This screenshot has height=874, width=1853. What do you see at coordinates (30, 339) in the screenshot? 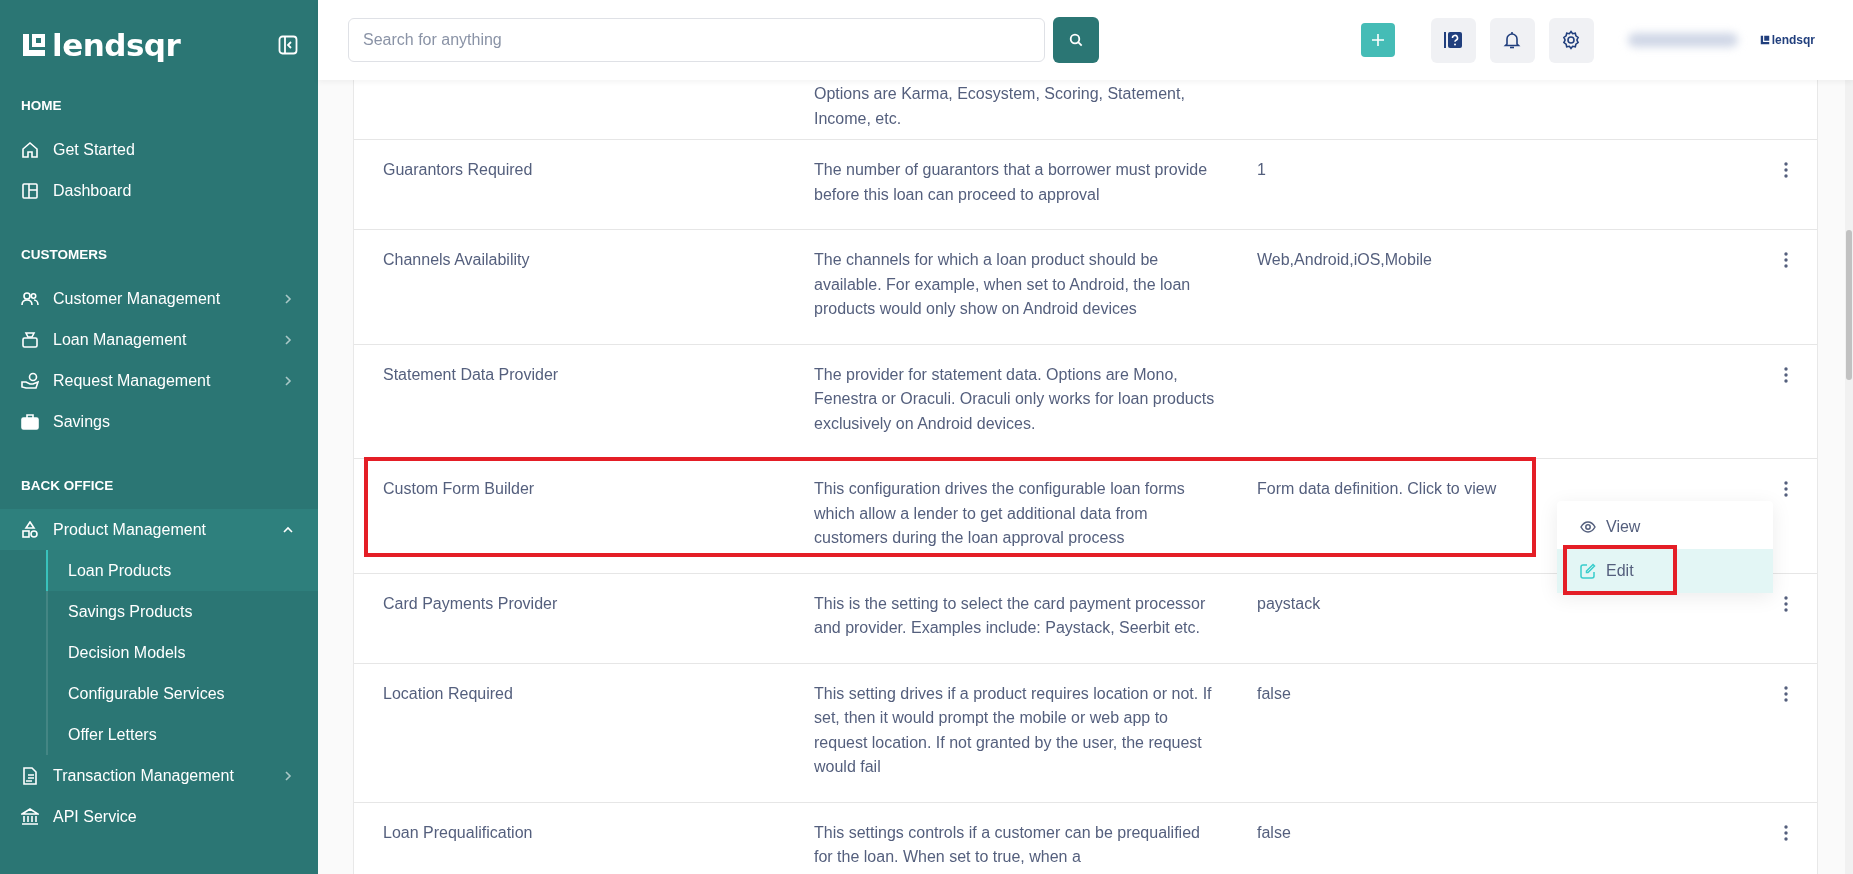
I see `basket-icon` at bounding box center [30, 339].